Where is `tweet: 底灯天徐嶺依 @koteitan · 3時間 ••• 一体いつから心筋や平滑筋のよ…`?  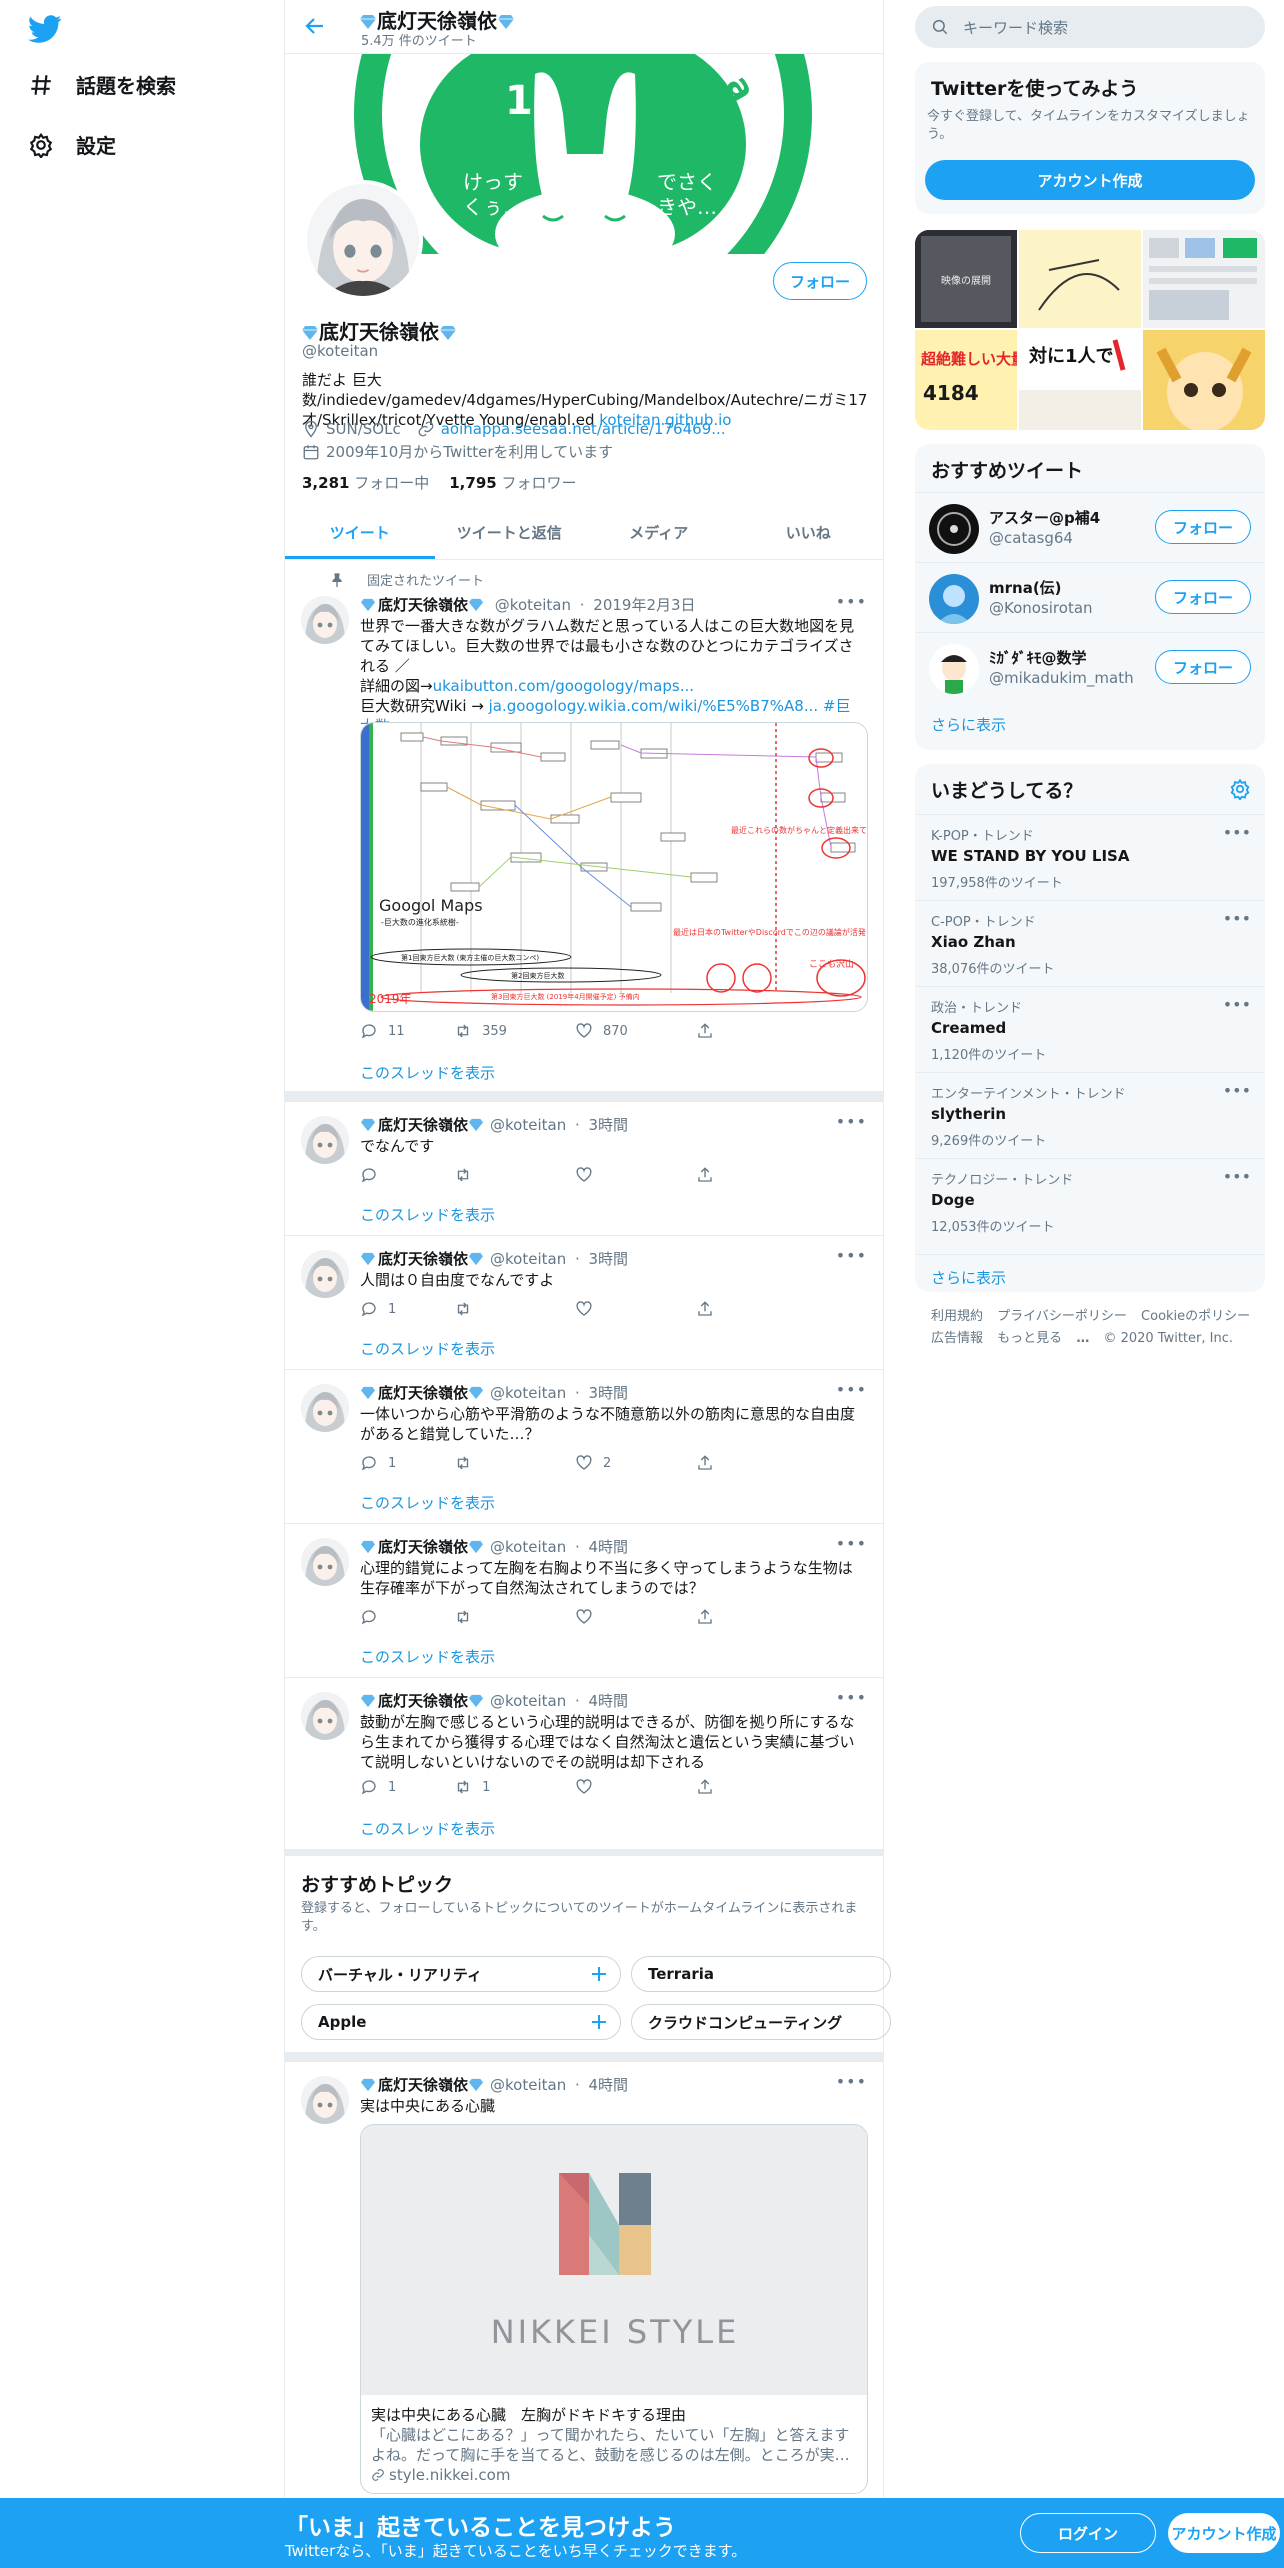
tweet: 底灯天徐嶺依 @koteitan · 3時間 ••• 一体いつから心筋や平滑筋のよ… is located at coordinates (584, 1447).